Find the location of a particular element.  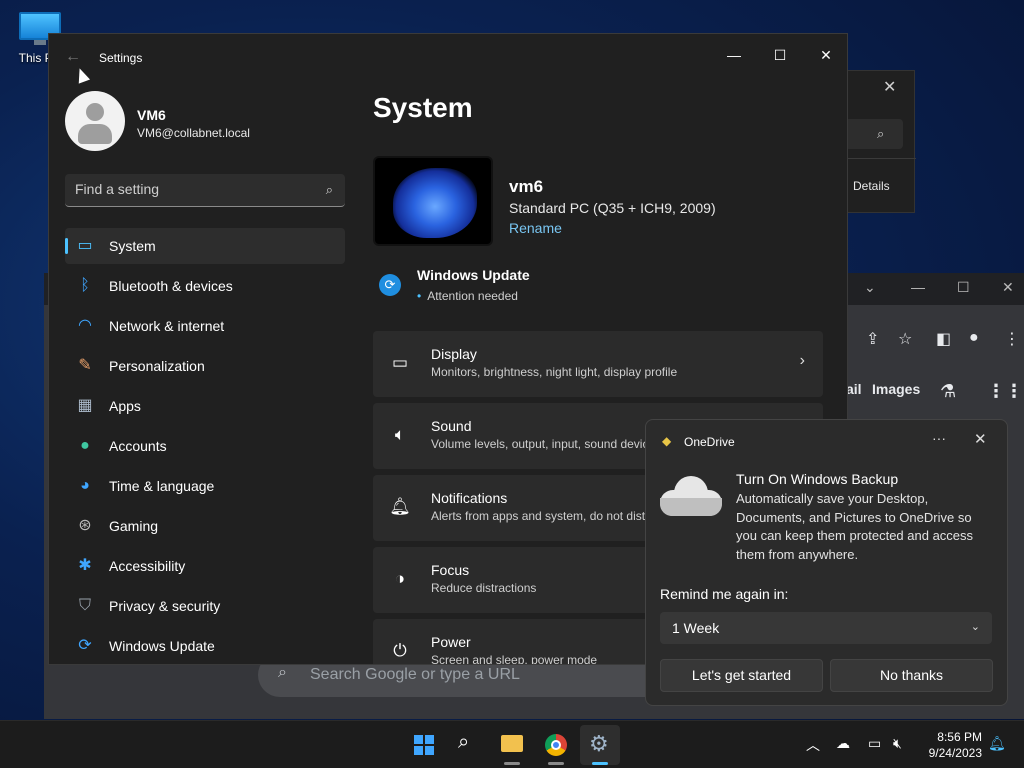

nav-item-windows-update: ⟳ Windows Update is located at coordinates (205, 646).